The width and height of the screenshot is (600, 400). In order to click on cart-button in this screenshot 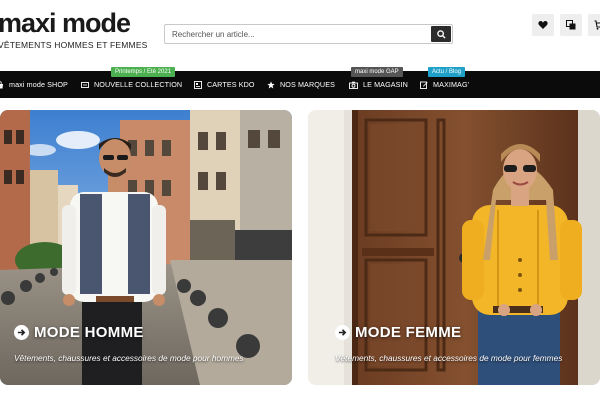, I will do `click(594, 25)`.